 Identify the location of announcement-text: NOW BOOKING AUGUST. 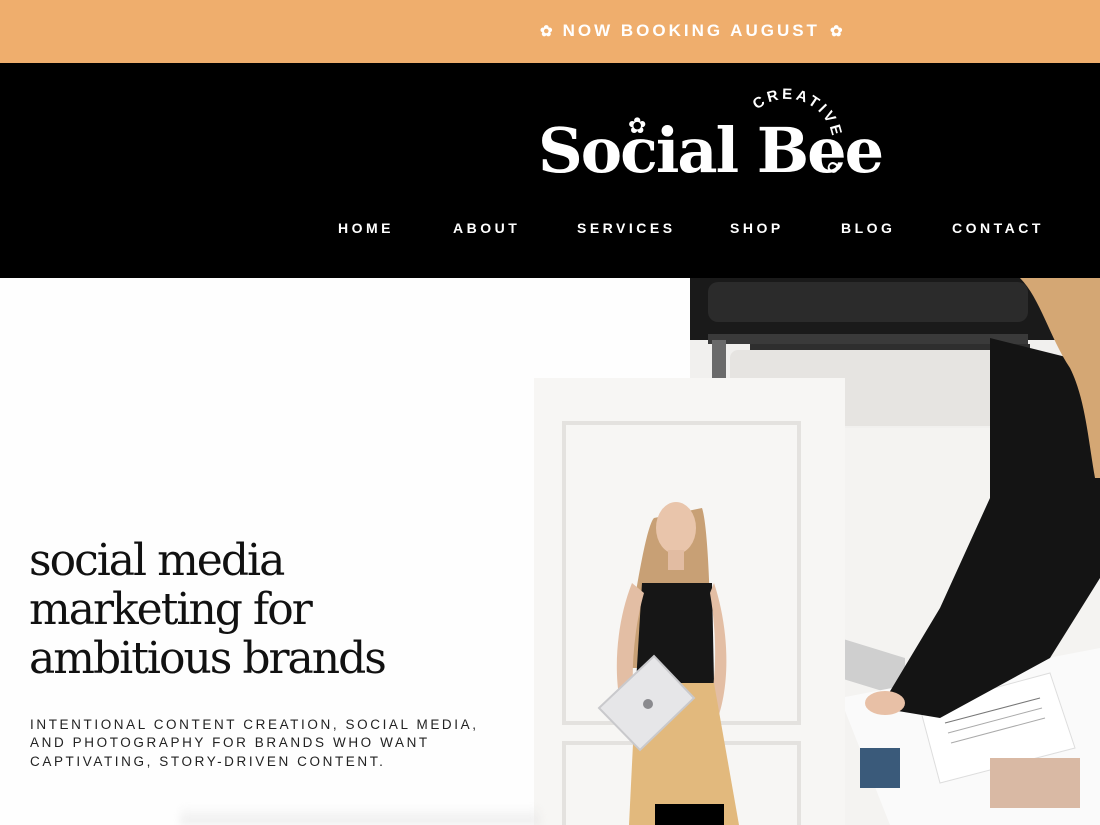
(691, 30).